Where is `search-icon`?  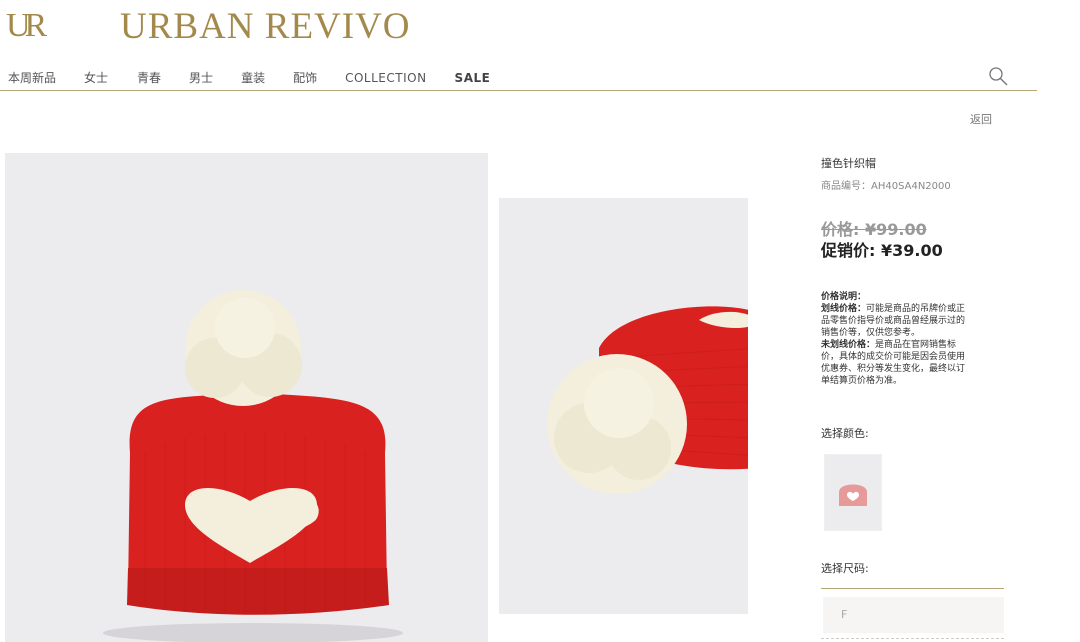 search-icon is located at coordinates (998, 76).